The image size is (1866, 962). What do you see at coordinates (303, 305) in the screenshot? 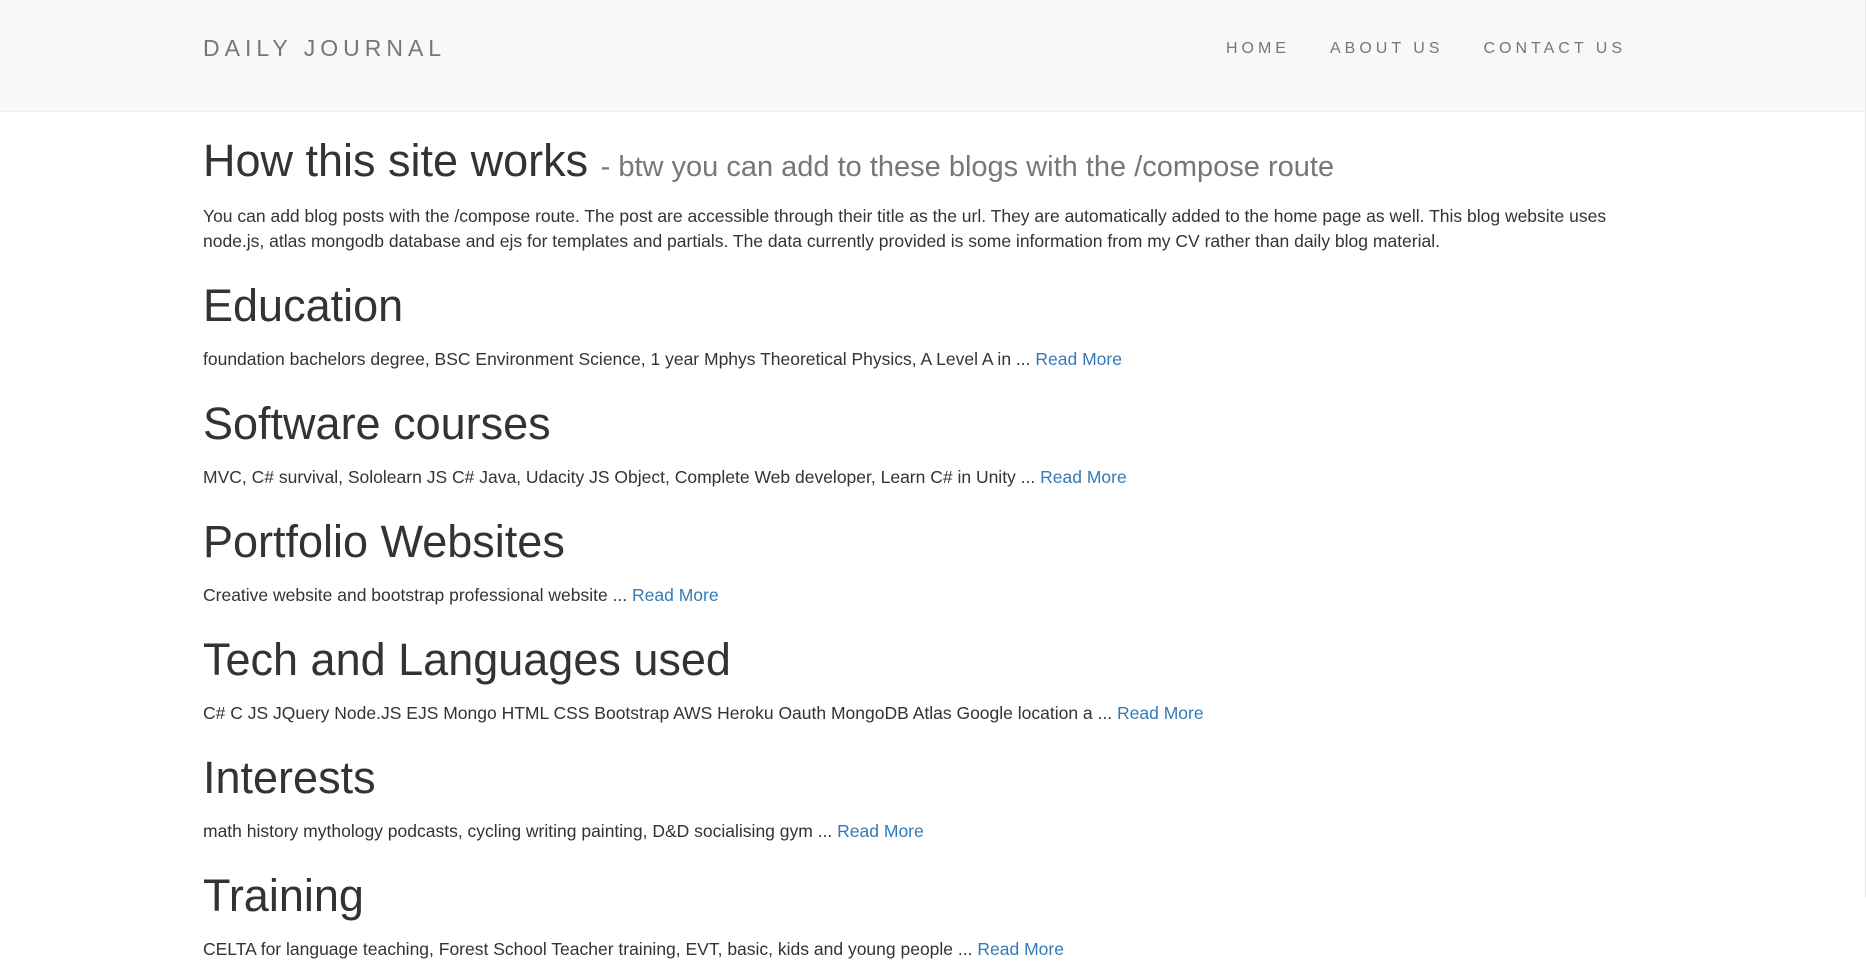
I see `post-title: Education` at bounding box center [303, 305].